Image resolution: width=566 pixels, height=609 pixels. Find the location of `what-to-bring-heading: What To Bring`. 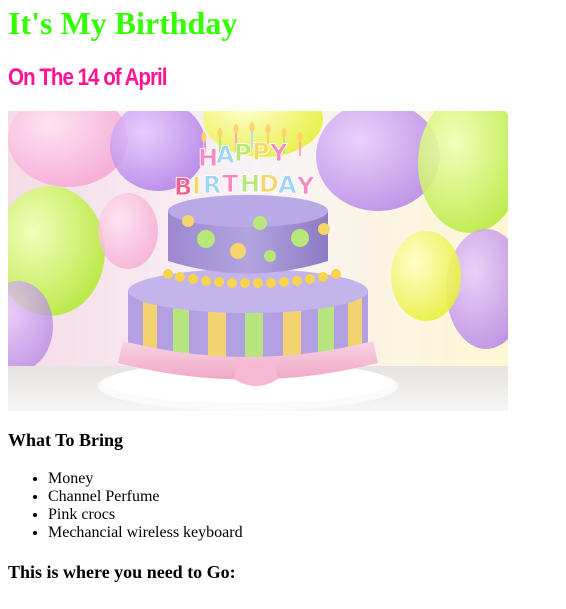

what-to-bring-heading: What To Bring is located at coordinates (66, 440).